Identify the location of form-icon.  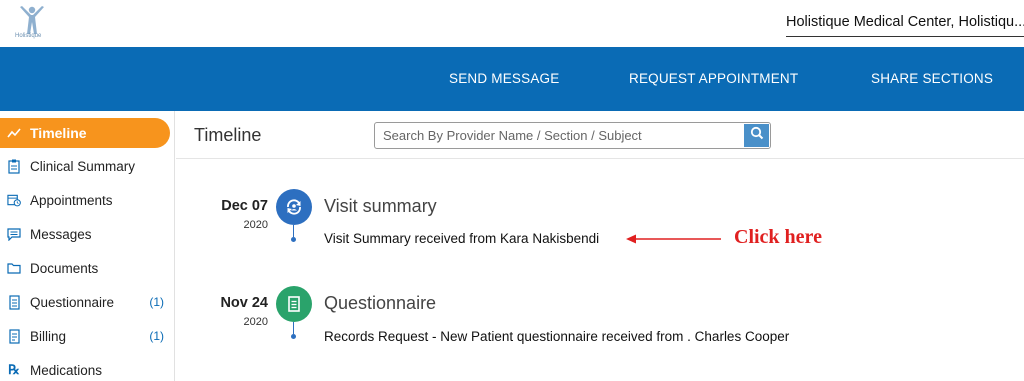
(14, 302).